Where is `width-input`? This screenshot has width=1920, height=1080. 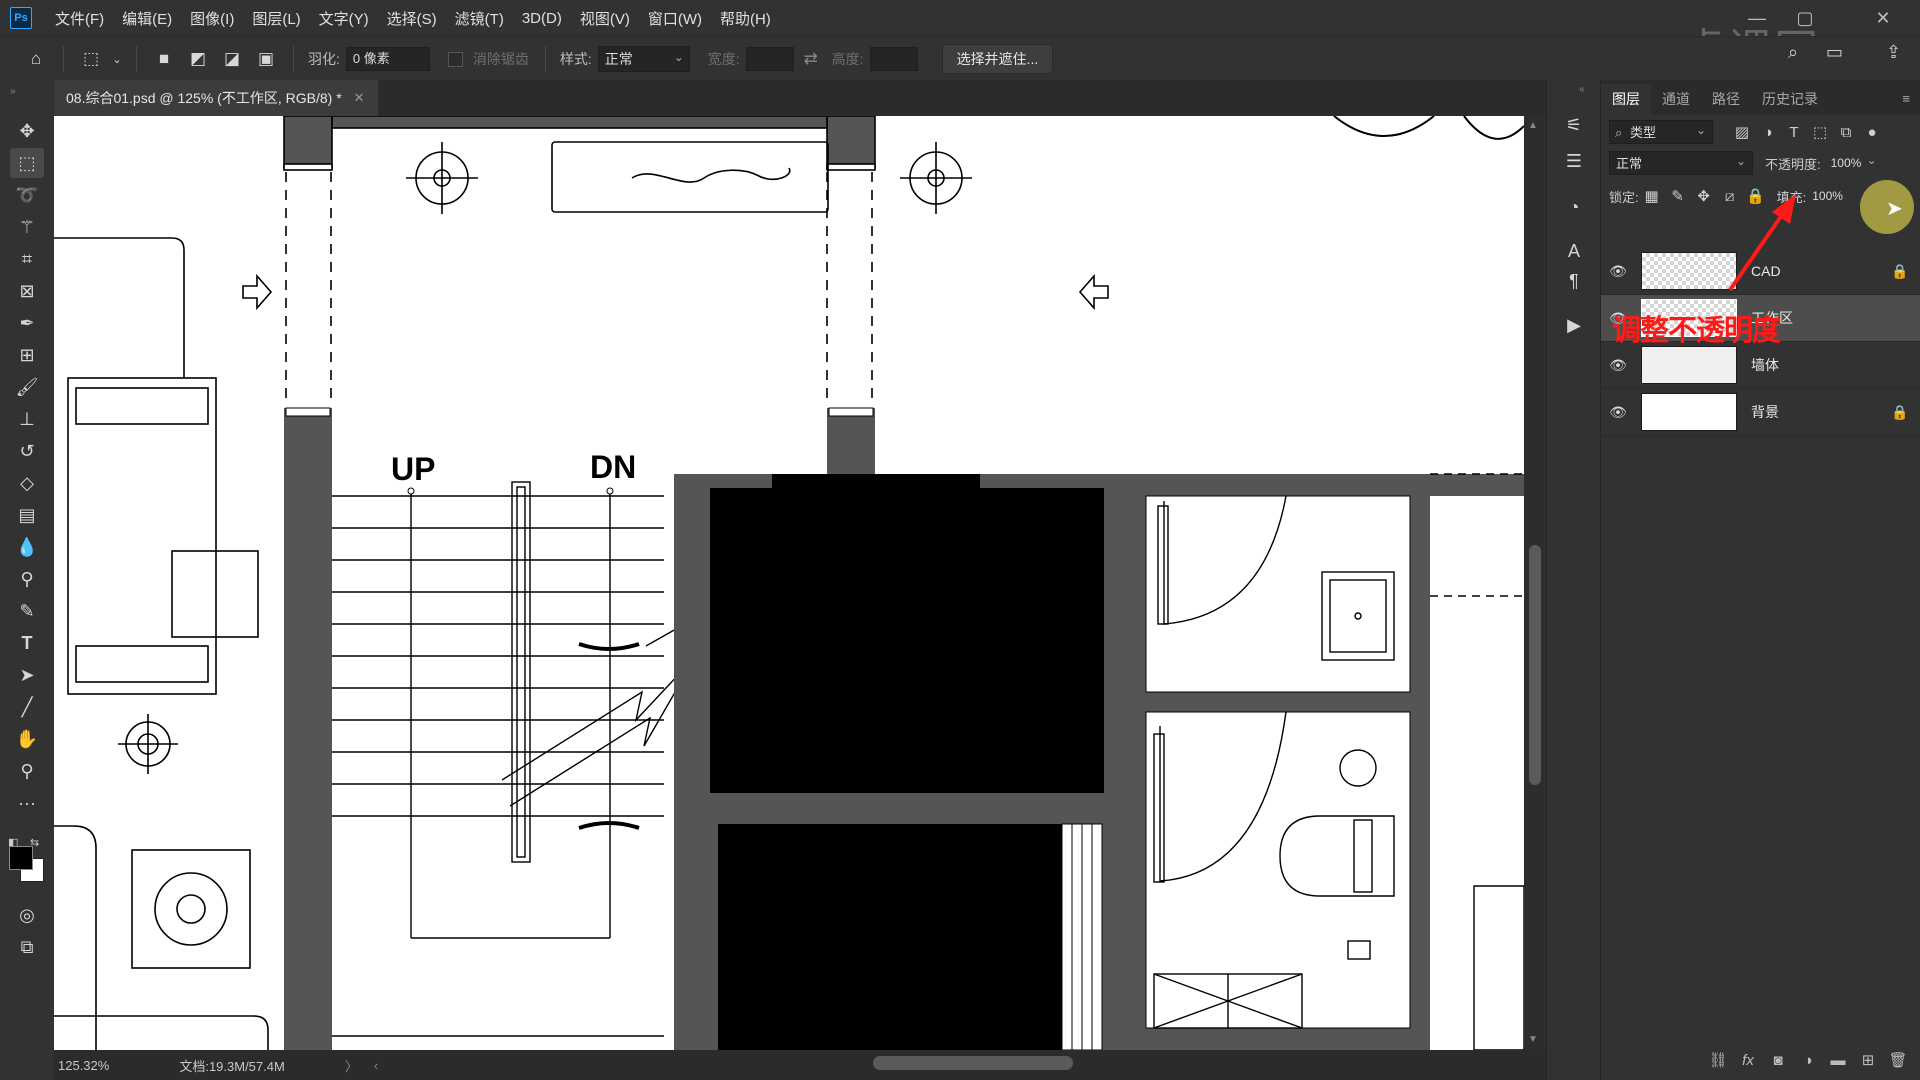
width-input is located at coordinates (769, 59).